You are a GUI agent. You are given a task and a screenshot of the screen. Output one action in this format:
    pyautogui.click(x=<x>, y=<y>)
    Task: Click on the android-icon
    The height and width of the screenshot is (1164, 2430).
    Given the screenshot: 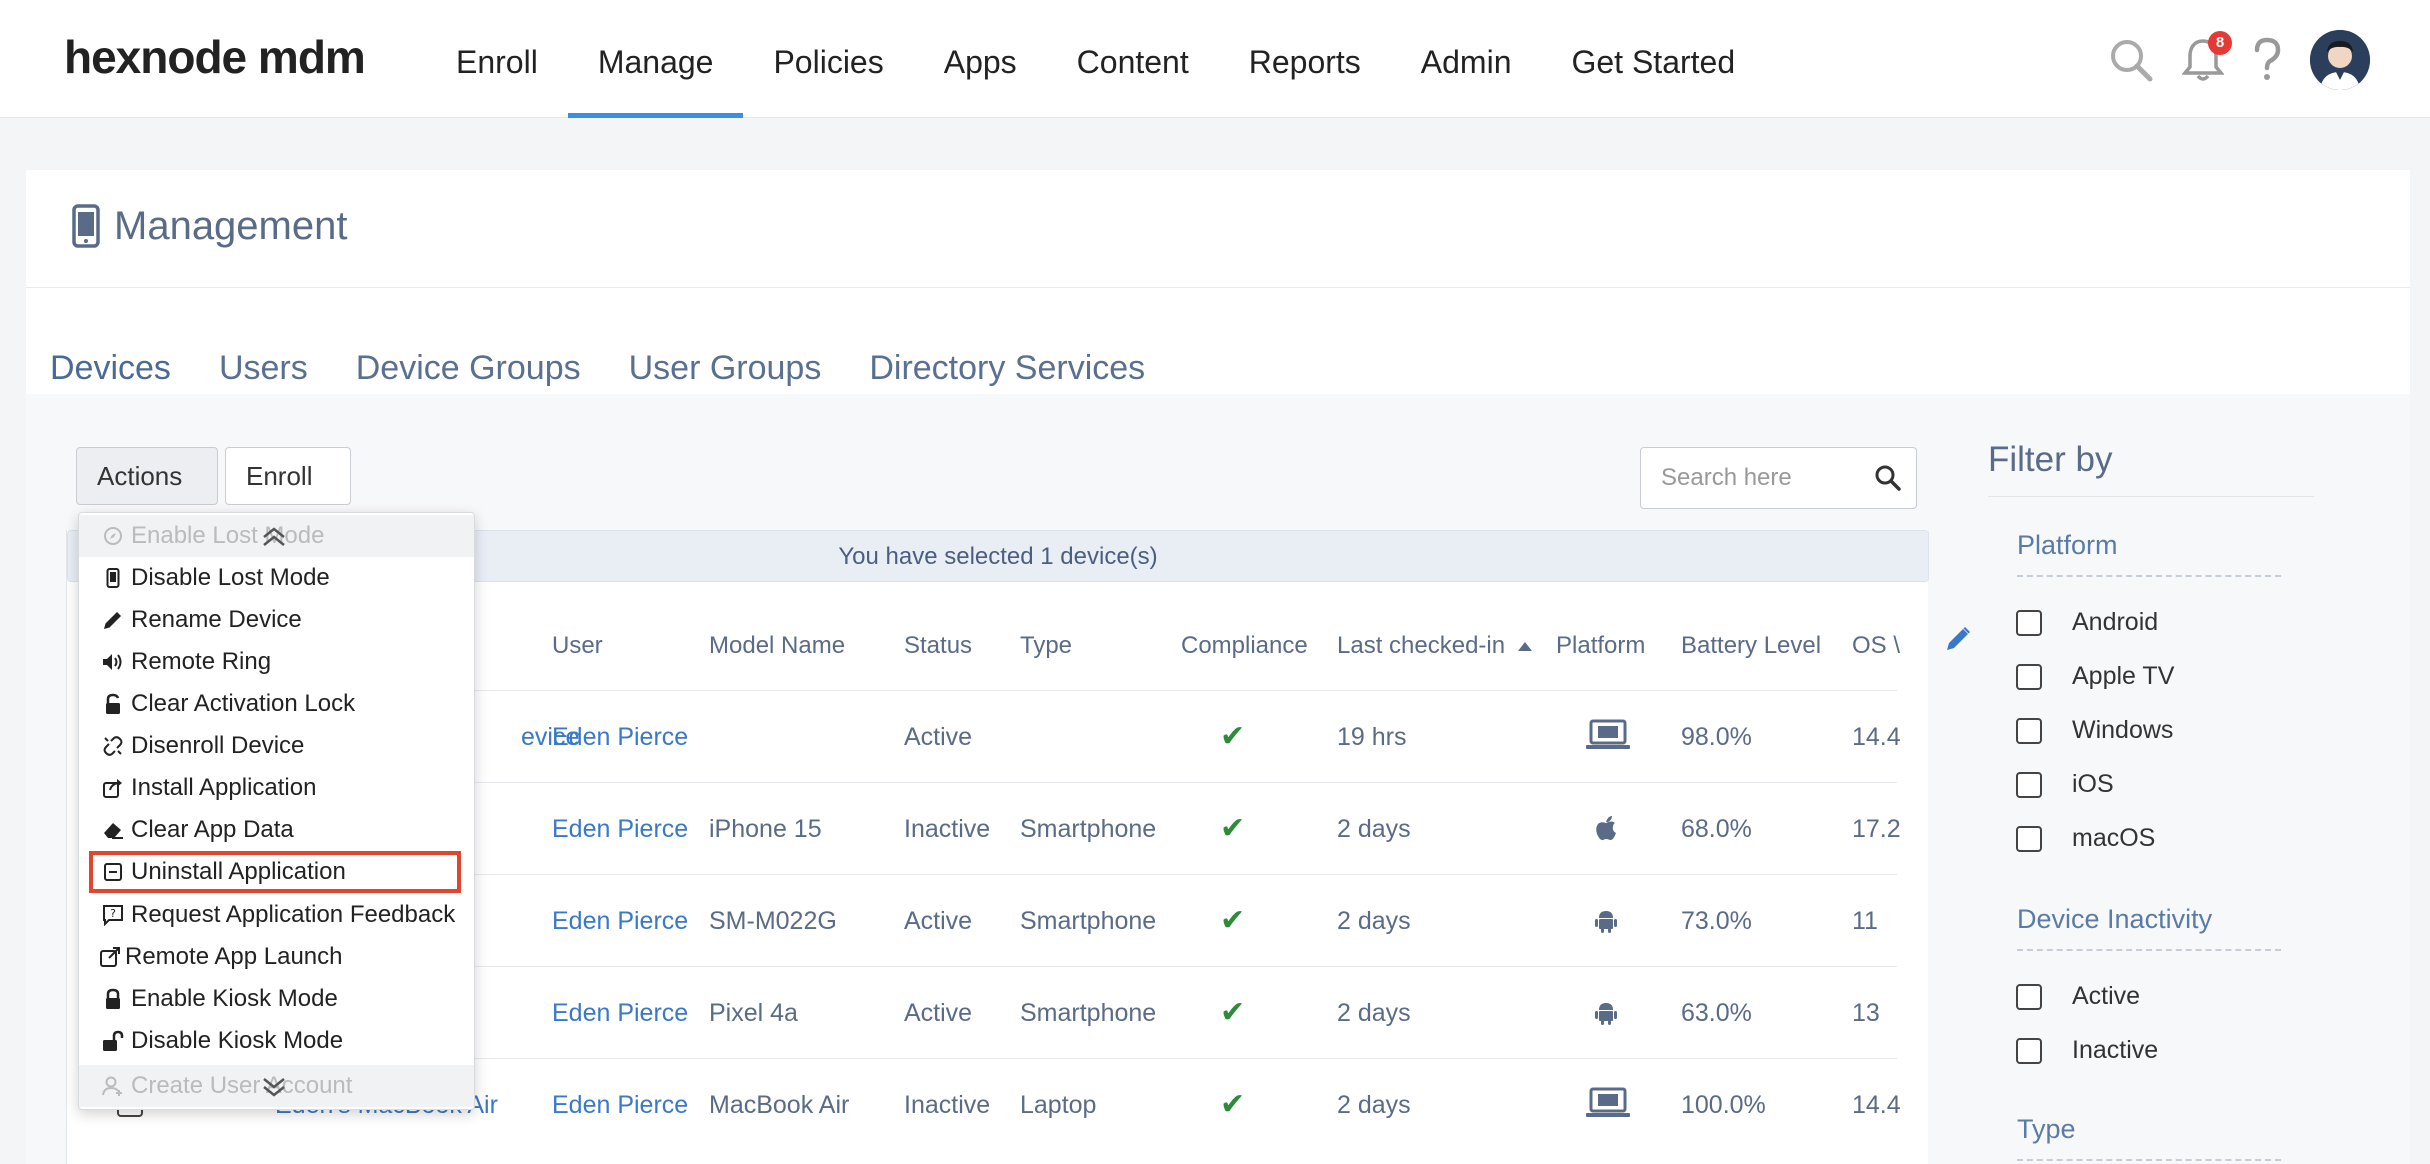 What is the action you would take?
    pyautogui.click(x=1606, y=924)
    